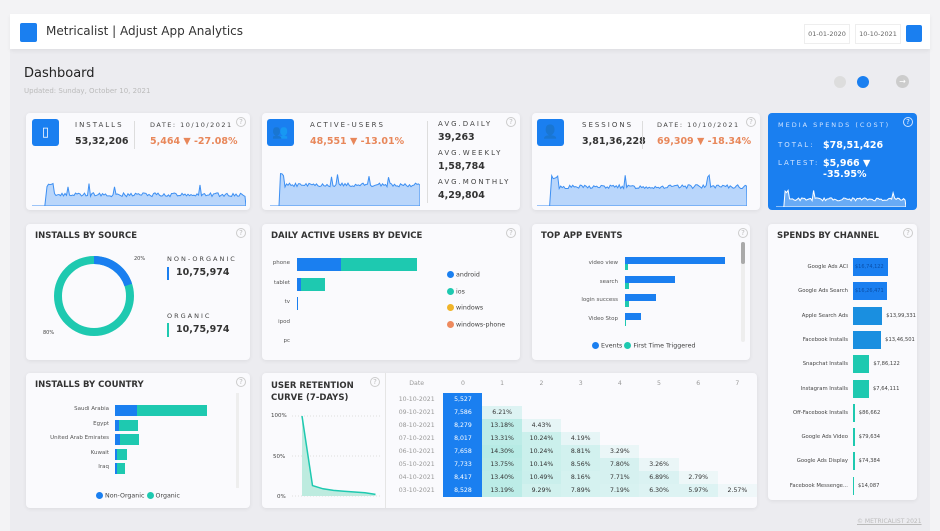 This screenshot has height=531, width=940. Describe the element at coordinates (126, 410) in the screenshot. I see `bar-non-organic` at that location.